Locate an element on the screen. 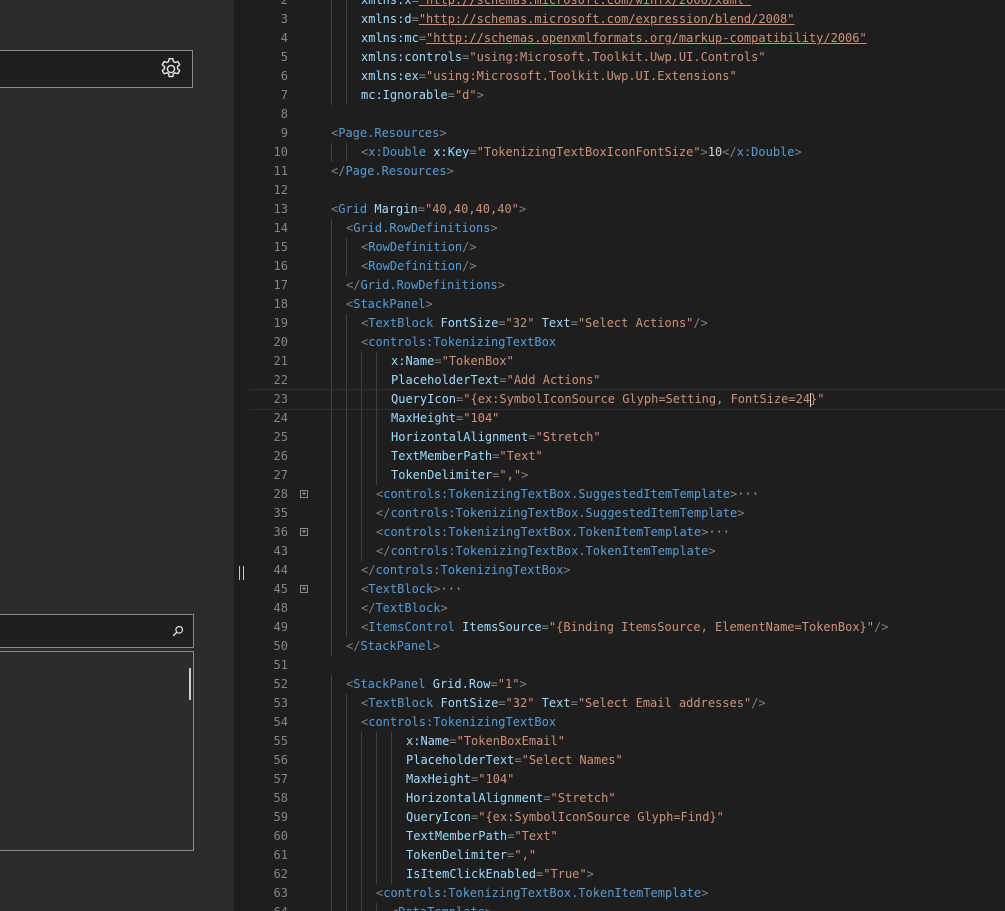 This screenshot has height=911, width=1005. code-token-tag: RowDefinition is located at coordinates (415, 266).